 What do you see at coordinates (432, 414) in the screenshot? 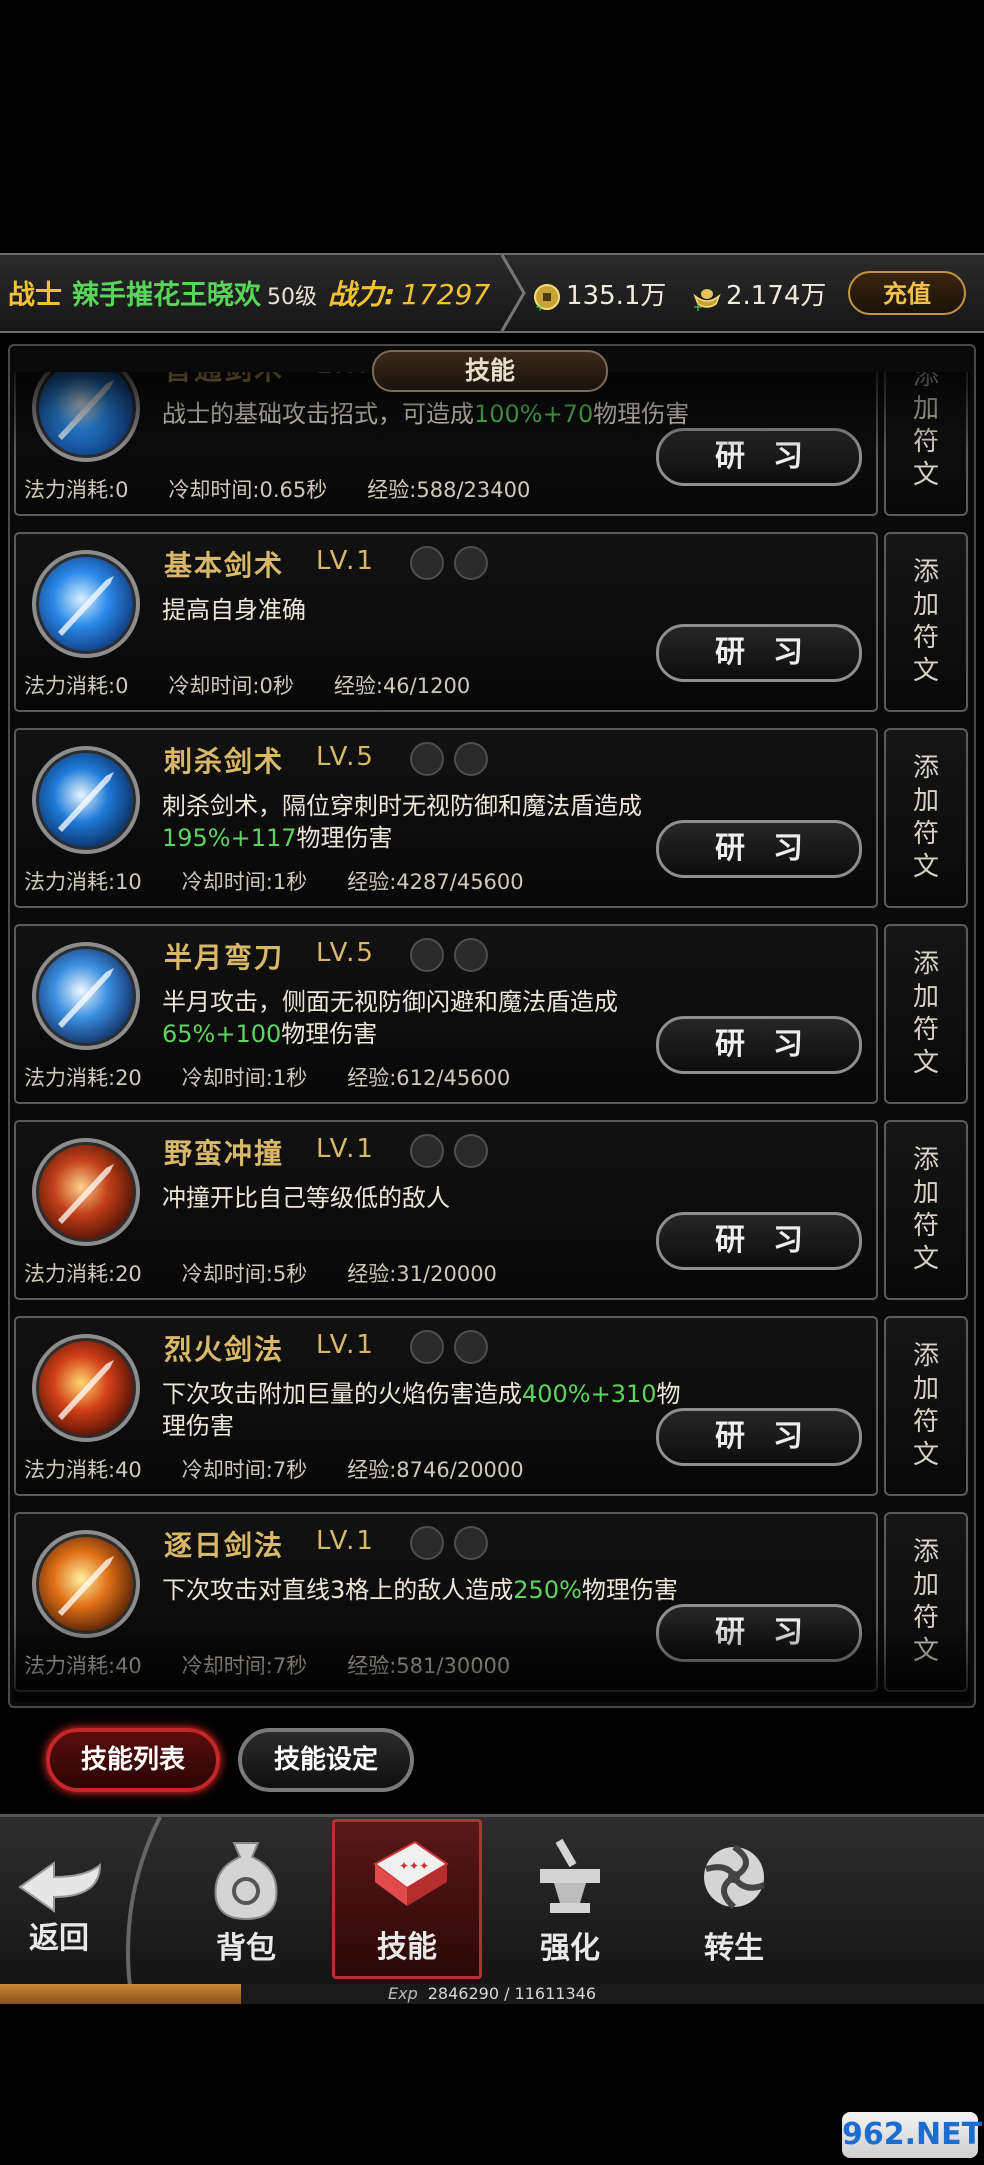
I see `skill-description: 战士的基础攻击招式，可造成100%+70物理伤害` at bounding box center [432, 414].